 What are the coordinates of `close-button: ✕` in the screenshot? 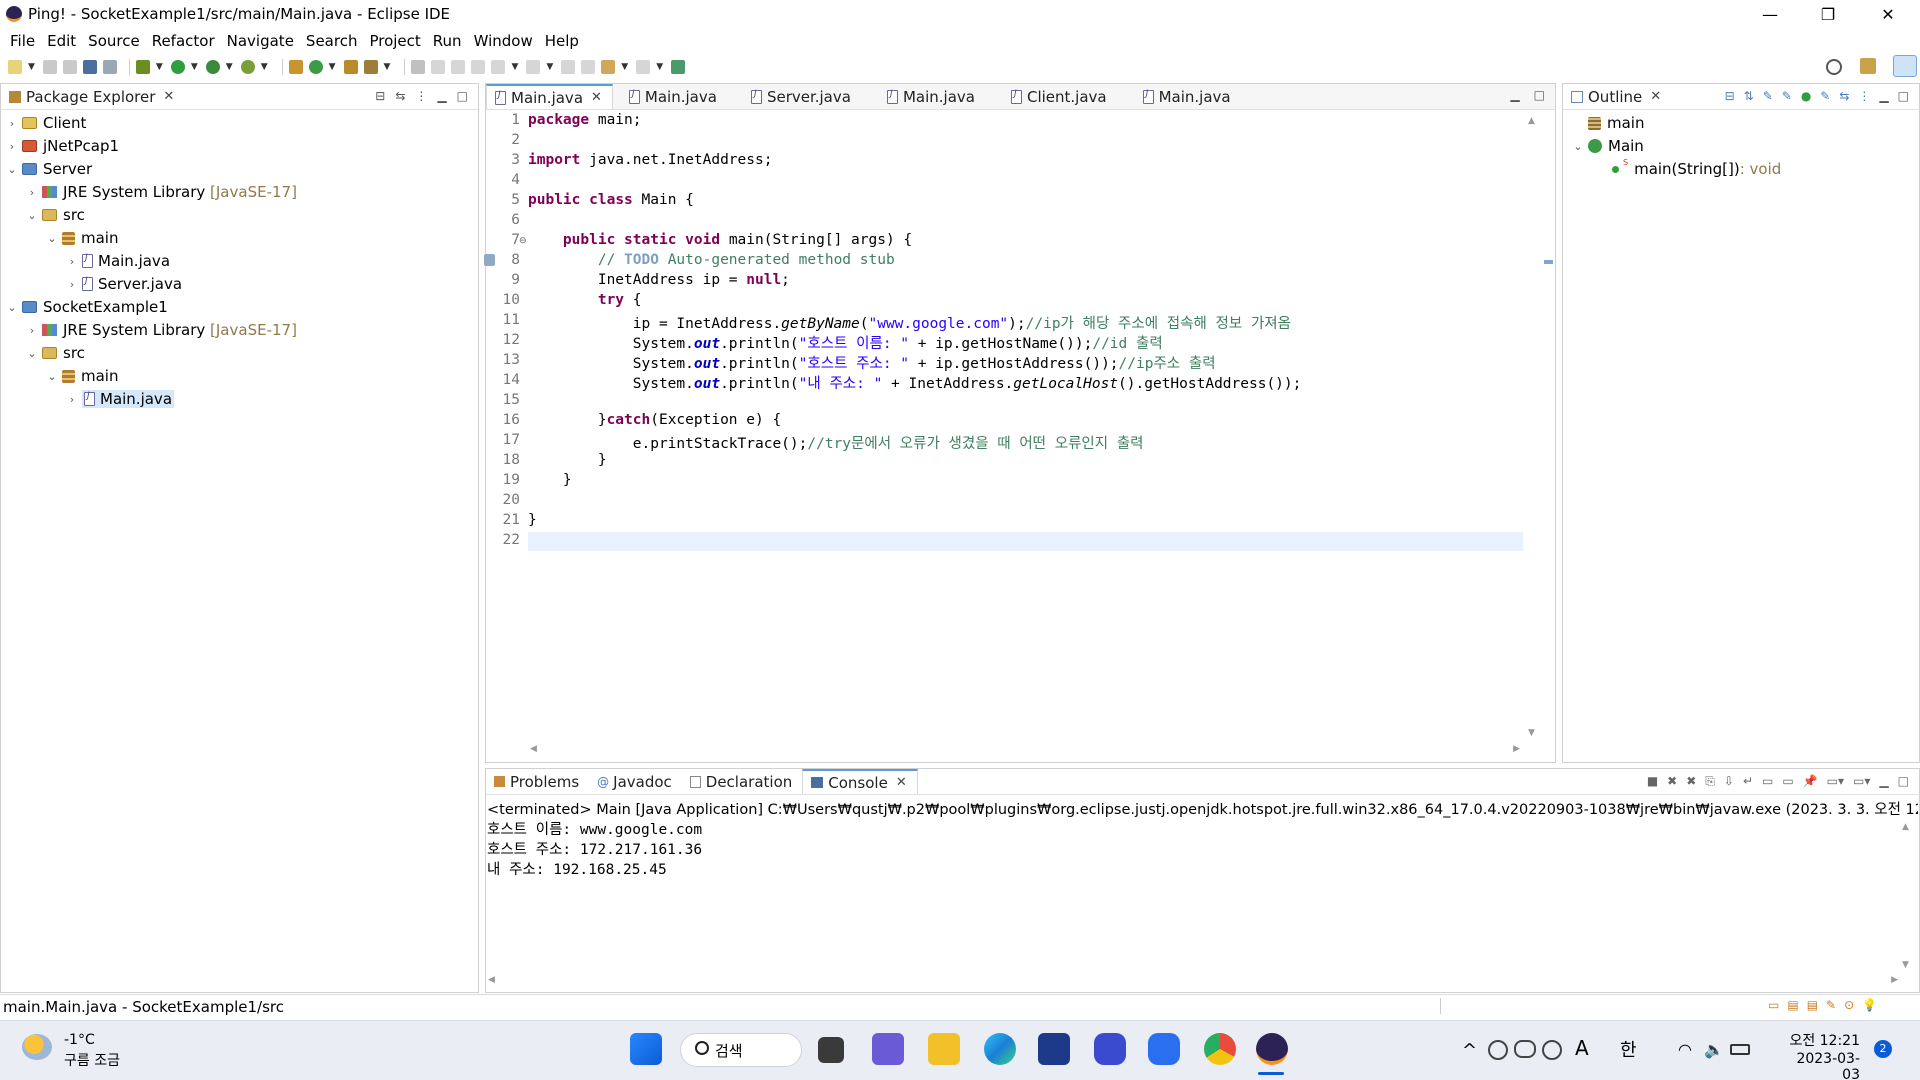 It's located at (1888, 14).